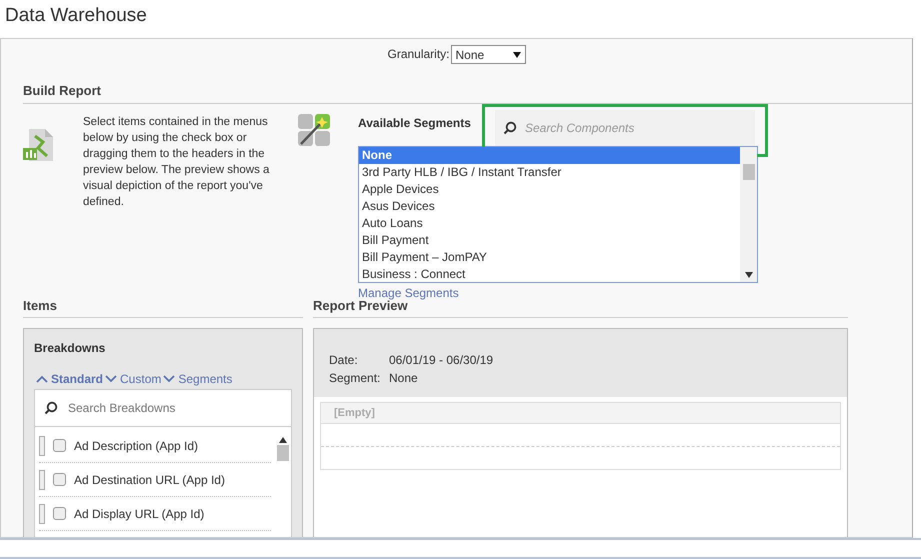  What do you see at coordinates (163, 408) in the screenshot?
I see `search-field: Search Breakdowns` at bounding box center [163, 408].